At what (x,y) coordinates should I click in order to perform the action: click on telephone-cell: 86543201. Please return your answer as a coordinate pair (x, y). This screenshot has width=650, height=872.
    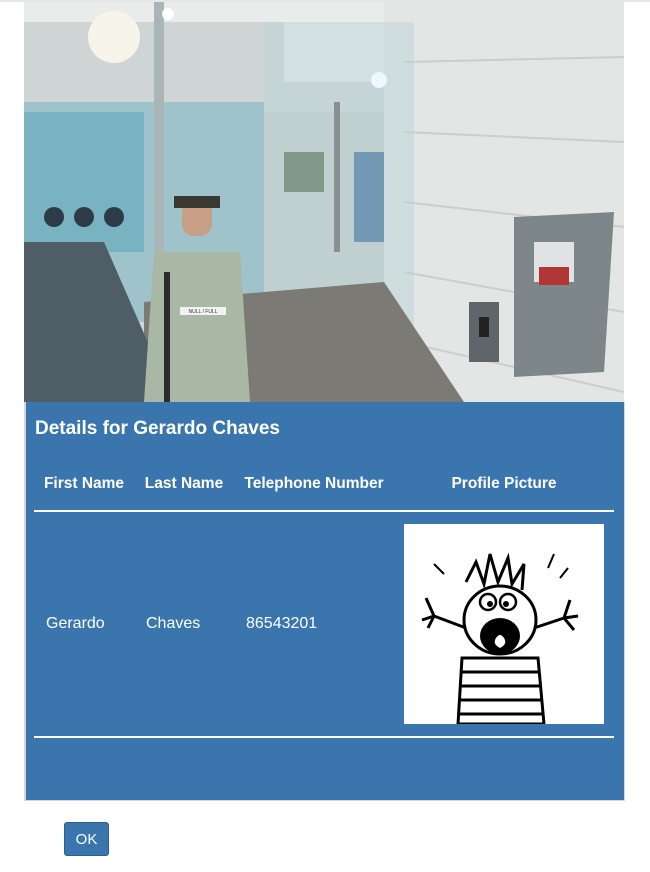
    Looking at the image, I should click on (314, 624).